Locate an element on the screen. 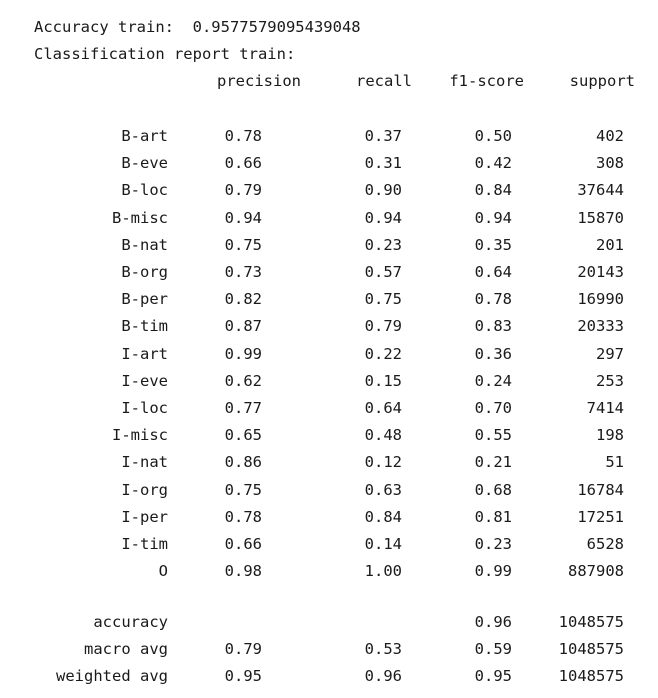  row-support: 20333 is located at coordinates (600, 326).